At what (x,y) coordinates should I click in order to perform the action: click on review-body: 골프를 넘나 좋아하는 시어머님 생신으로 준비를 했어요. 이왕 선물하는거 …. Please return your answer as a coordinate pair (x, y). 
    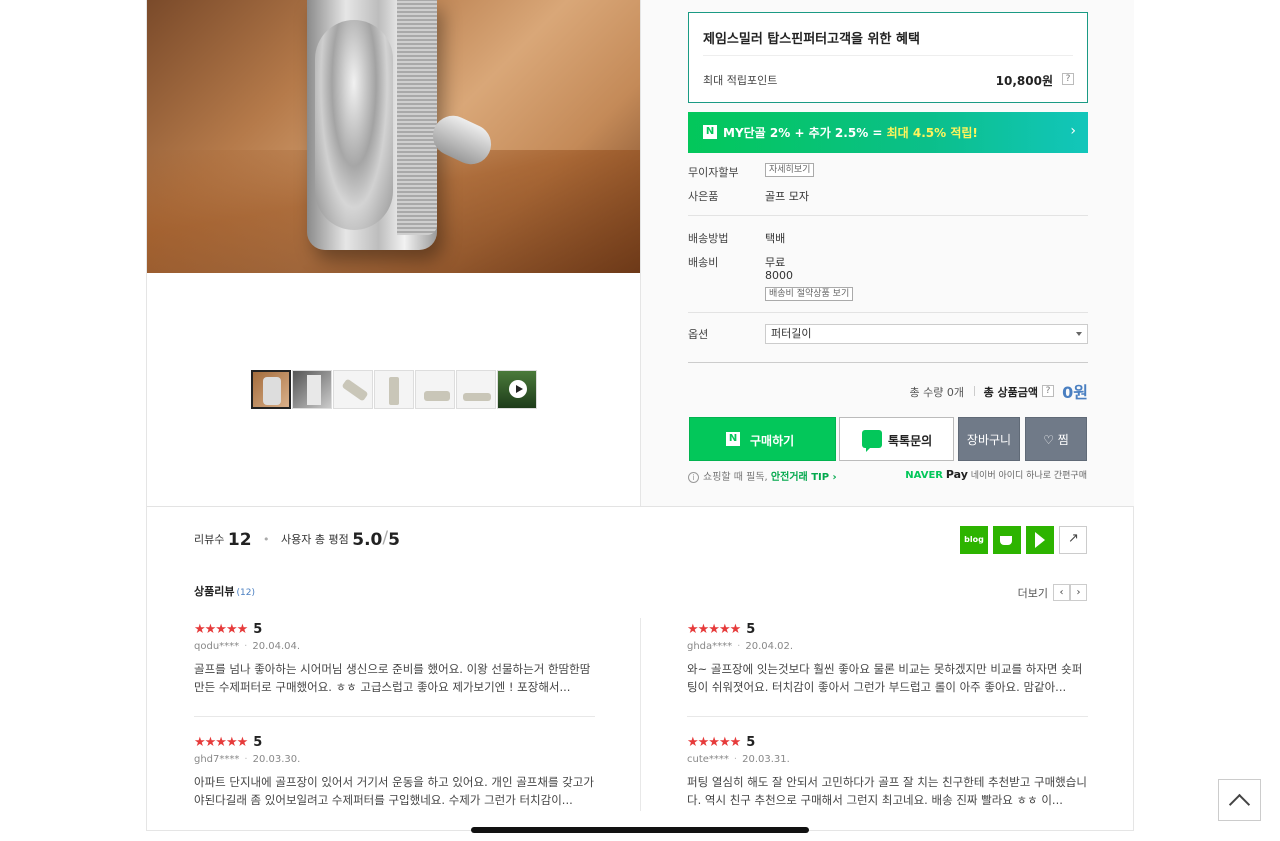
    Looking at the image, I should click on (392, 678).